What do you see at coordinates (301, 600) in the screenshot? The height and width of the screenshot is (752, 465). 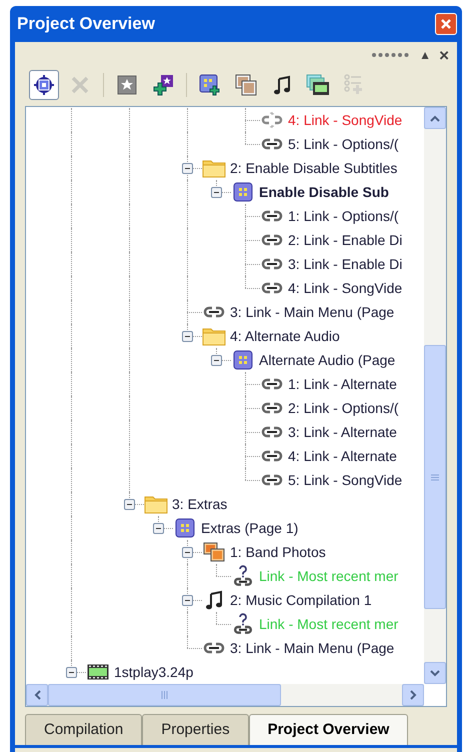 I see `tree-item-label: 2: Music Compilation 1` at bounding box center [301, 600].